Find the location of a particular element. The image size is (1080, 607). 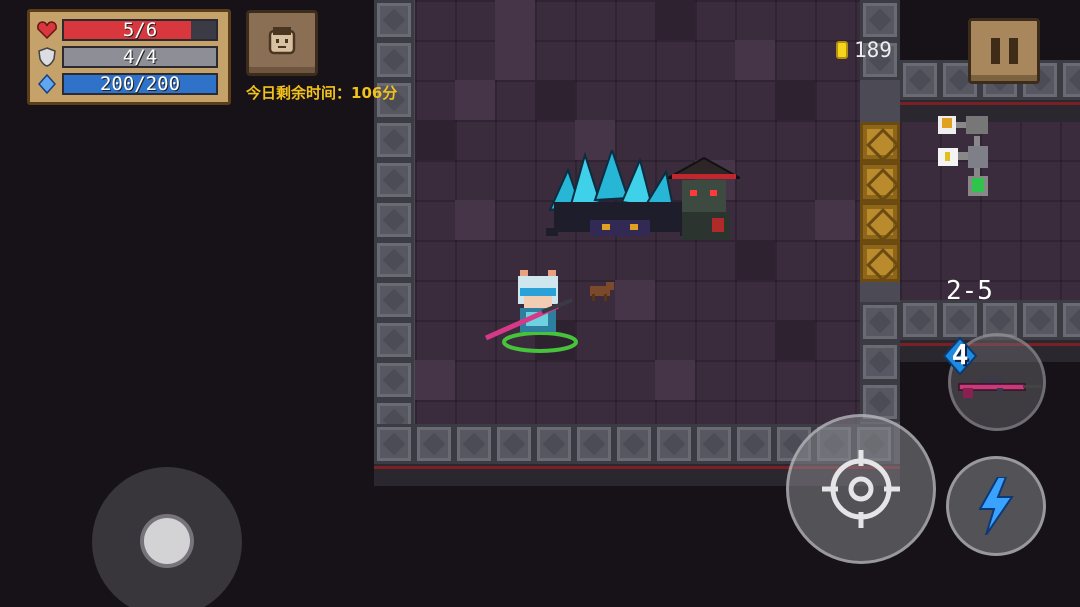

daily-time-remaining: 今日剩余时间：106分 is located at coordinates (322, 93).